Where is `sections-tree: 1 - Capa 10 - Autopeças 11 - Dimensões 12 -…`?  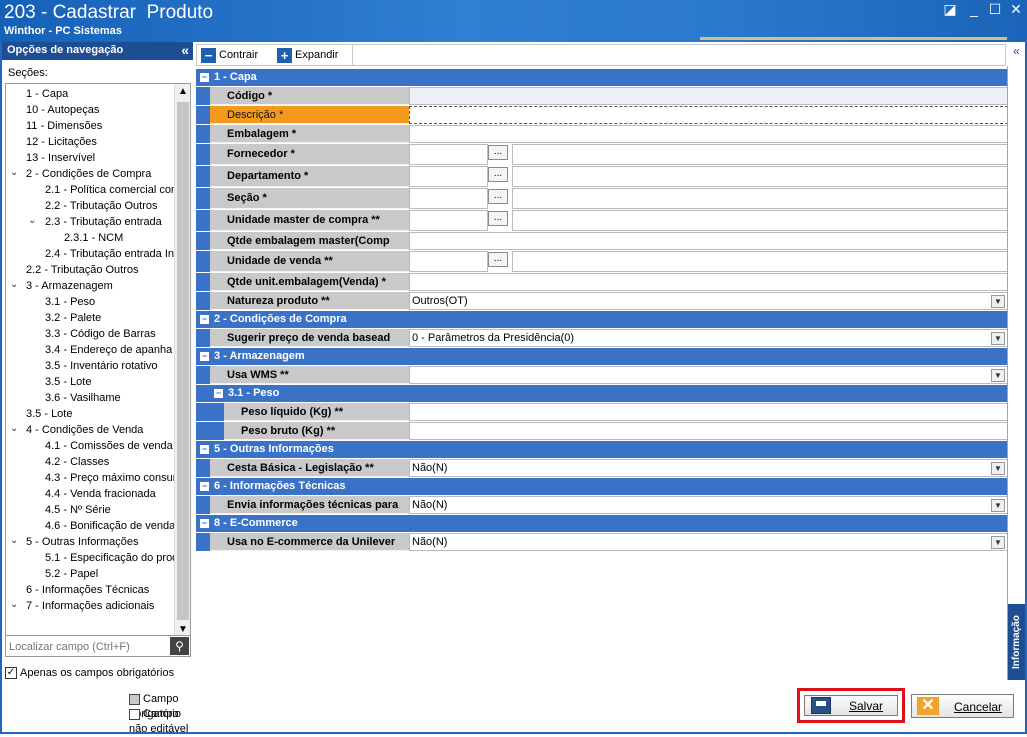
sections-tree: 1 - Capa 10 - Autopeças 11 - Dimensões 12 -… is located at coordinates (98, 369).